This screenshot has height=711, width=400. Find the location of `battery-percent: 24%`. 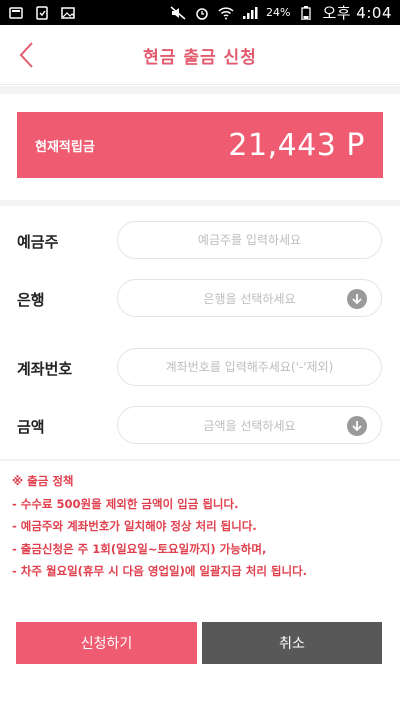

battery-percent: 24% is located at coordinates (278, 12).